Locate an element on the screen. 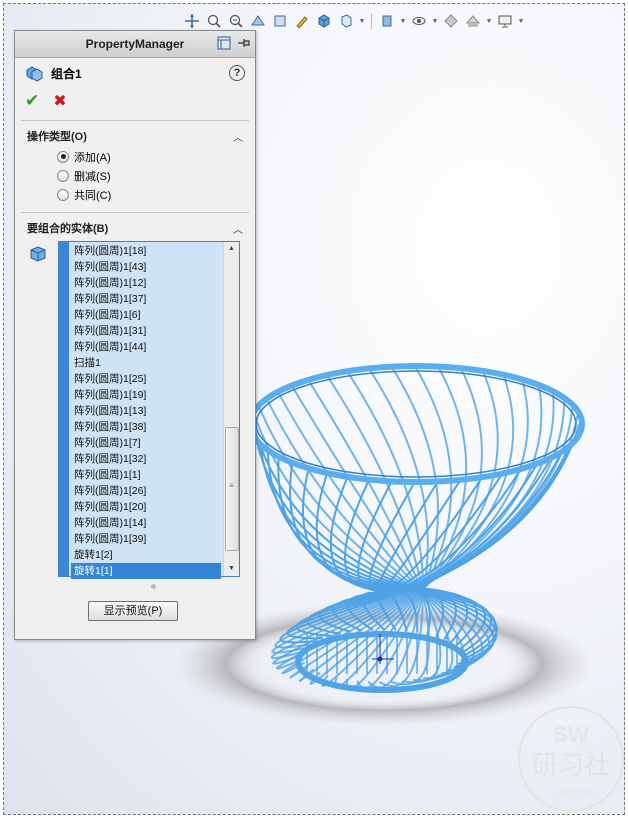 The image size is (628, 818). zoom-to-fit-icon is located at coordinates (192, 21).